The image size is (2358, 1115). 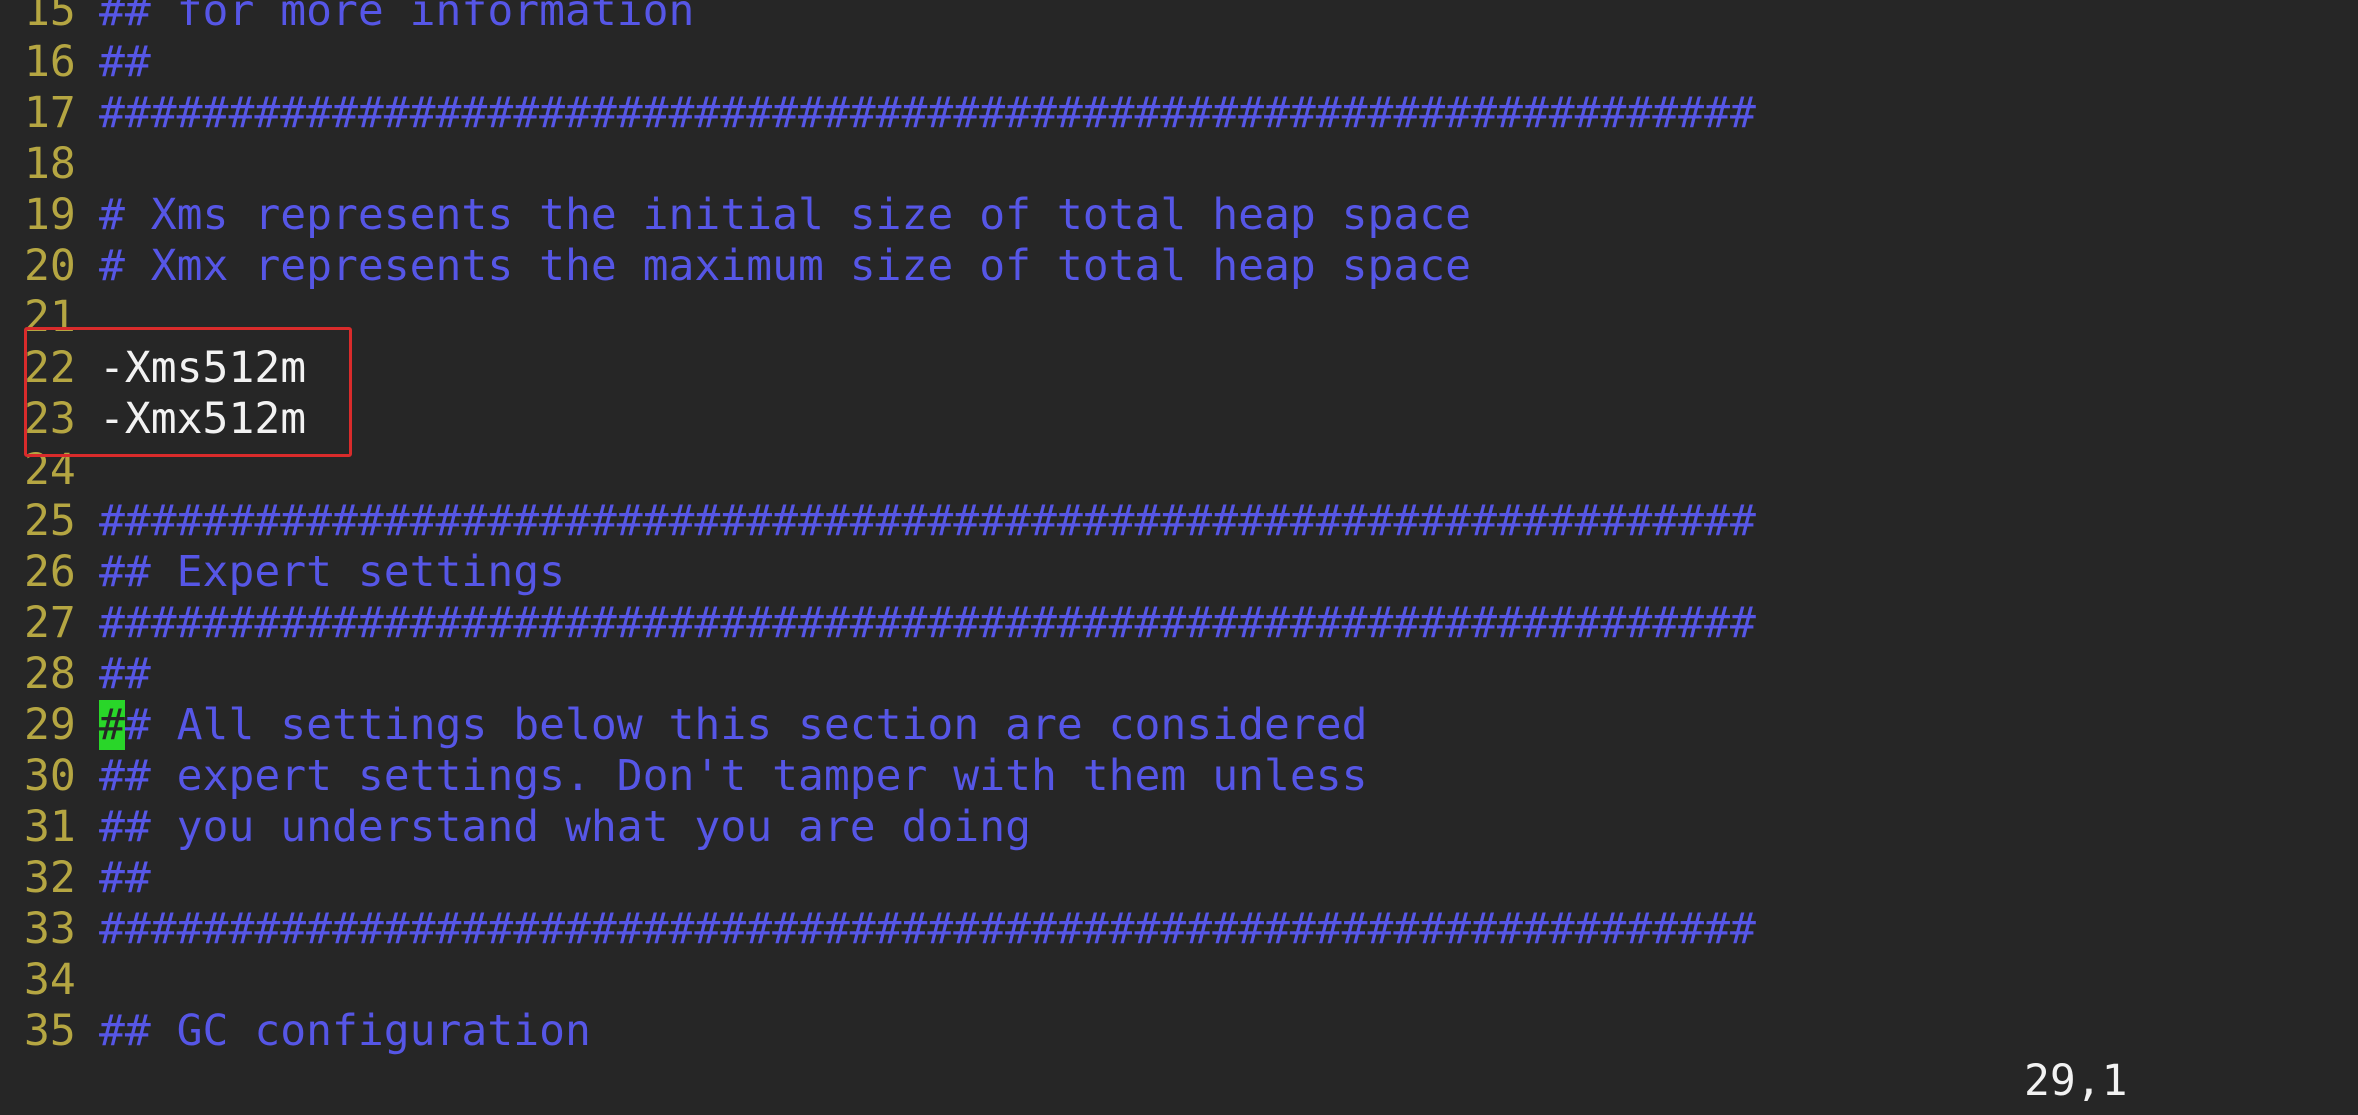 What do you see at coordinates (50, 929) in the screenshot?
I see `line-number: 33` at bounding box center [50, 929].